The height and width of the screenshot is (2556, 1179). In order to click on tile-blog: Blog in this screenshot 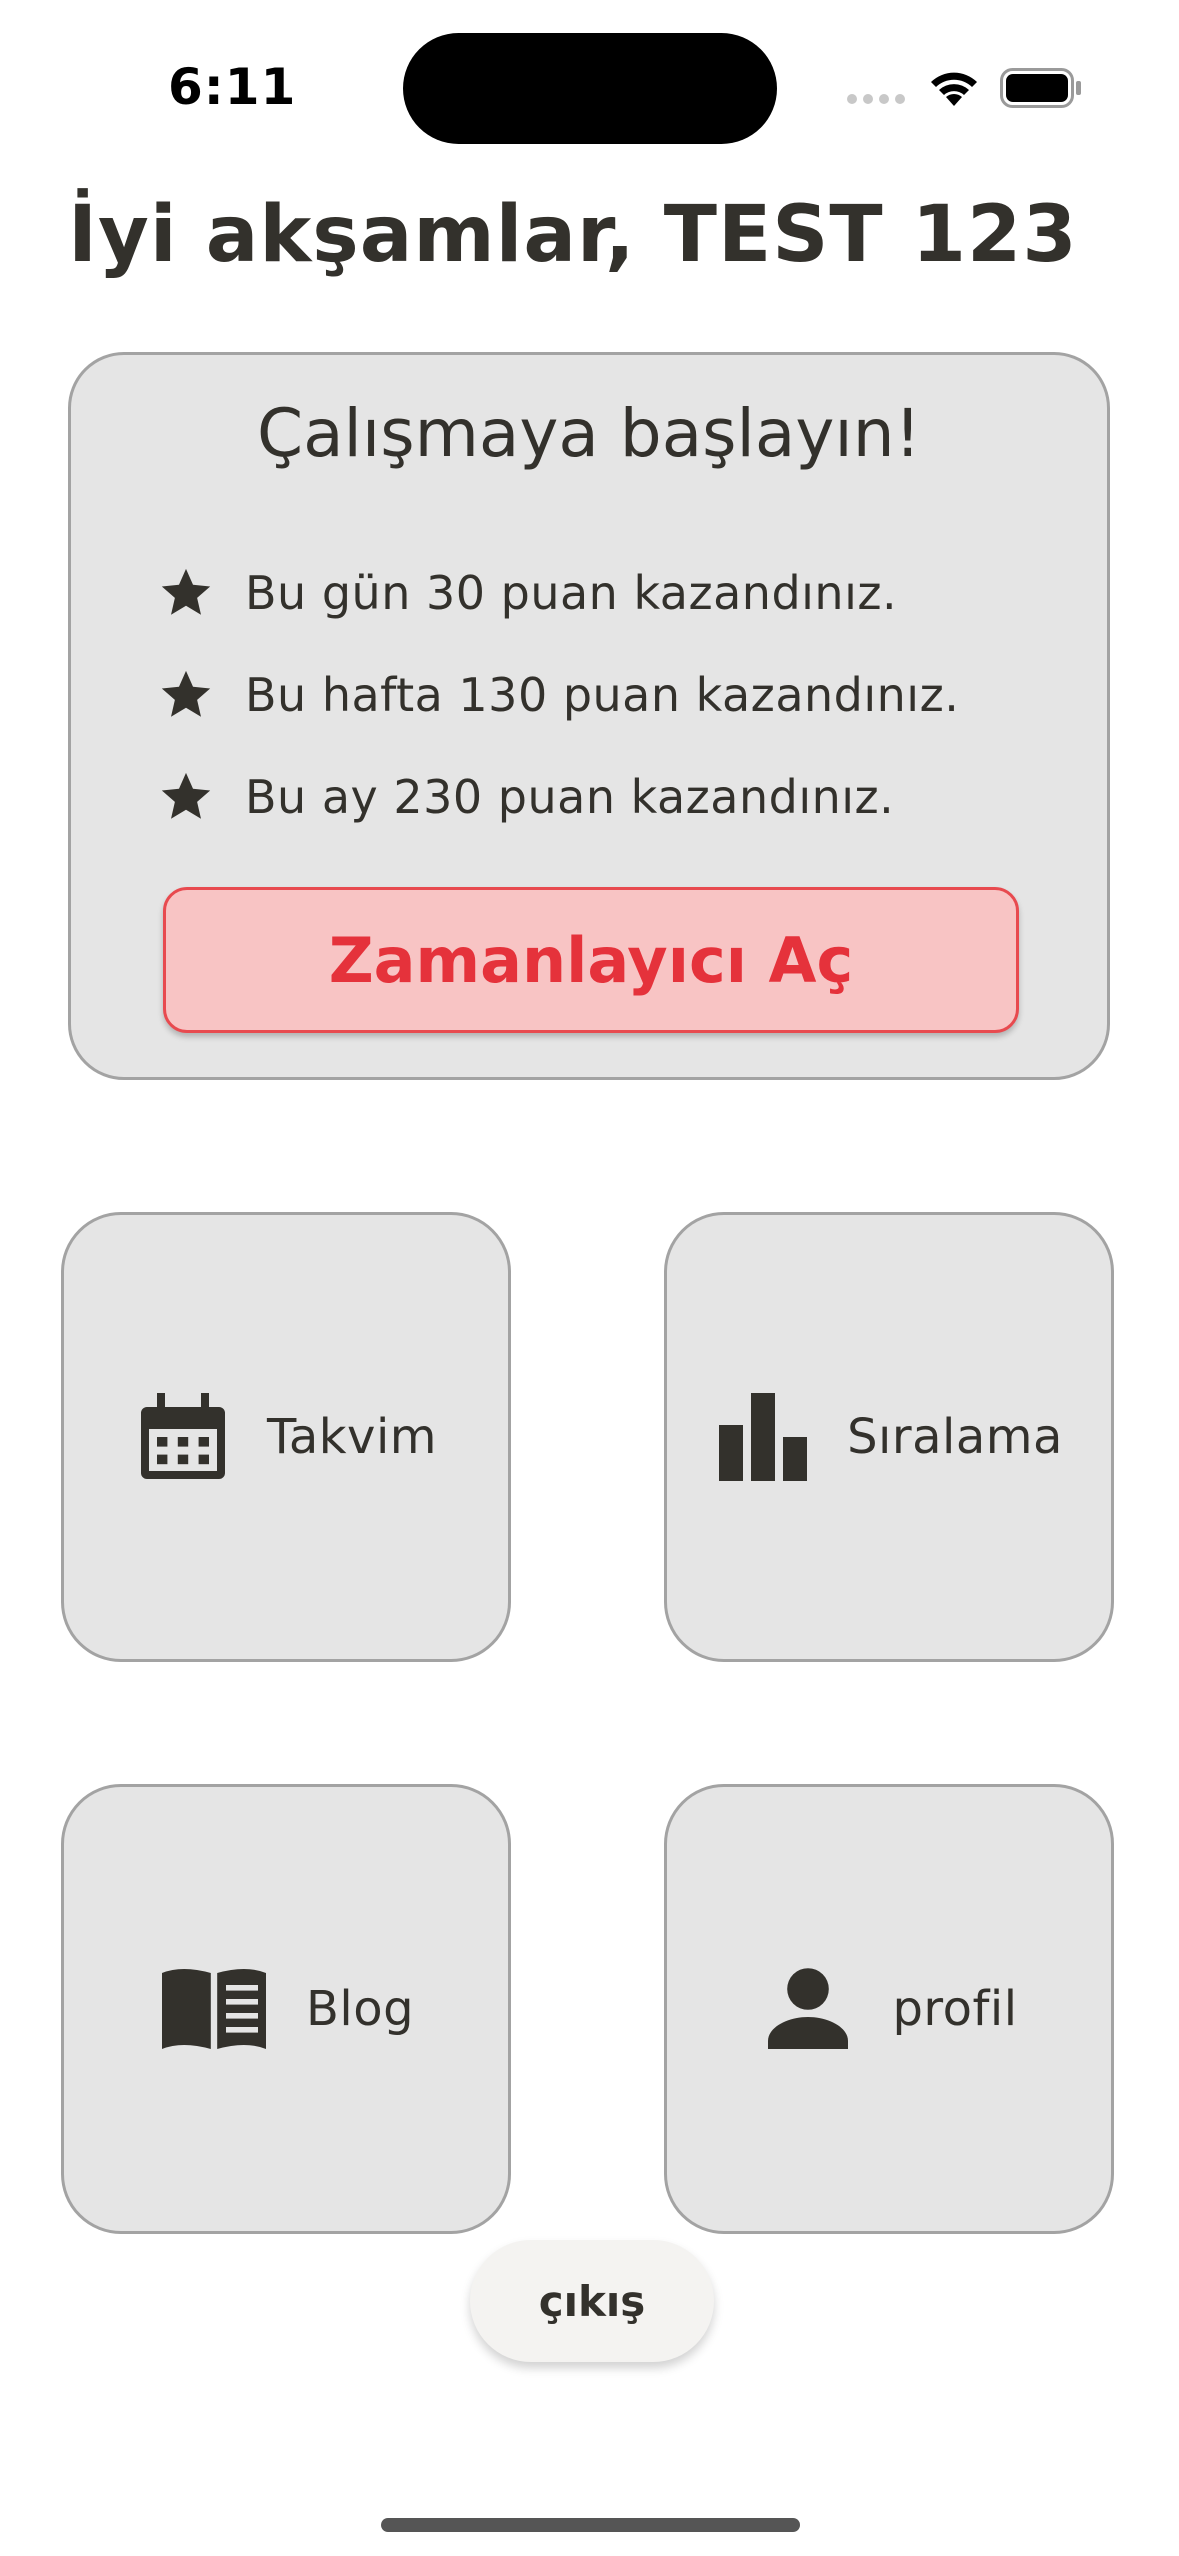, I will do `click(286, 2009)`.